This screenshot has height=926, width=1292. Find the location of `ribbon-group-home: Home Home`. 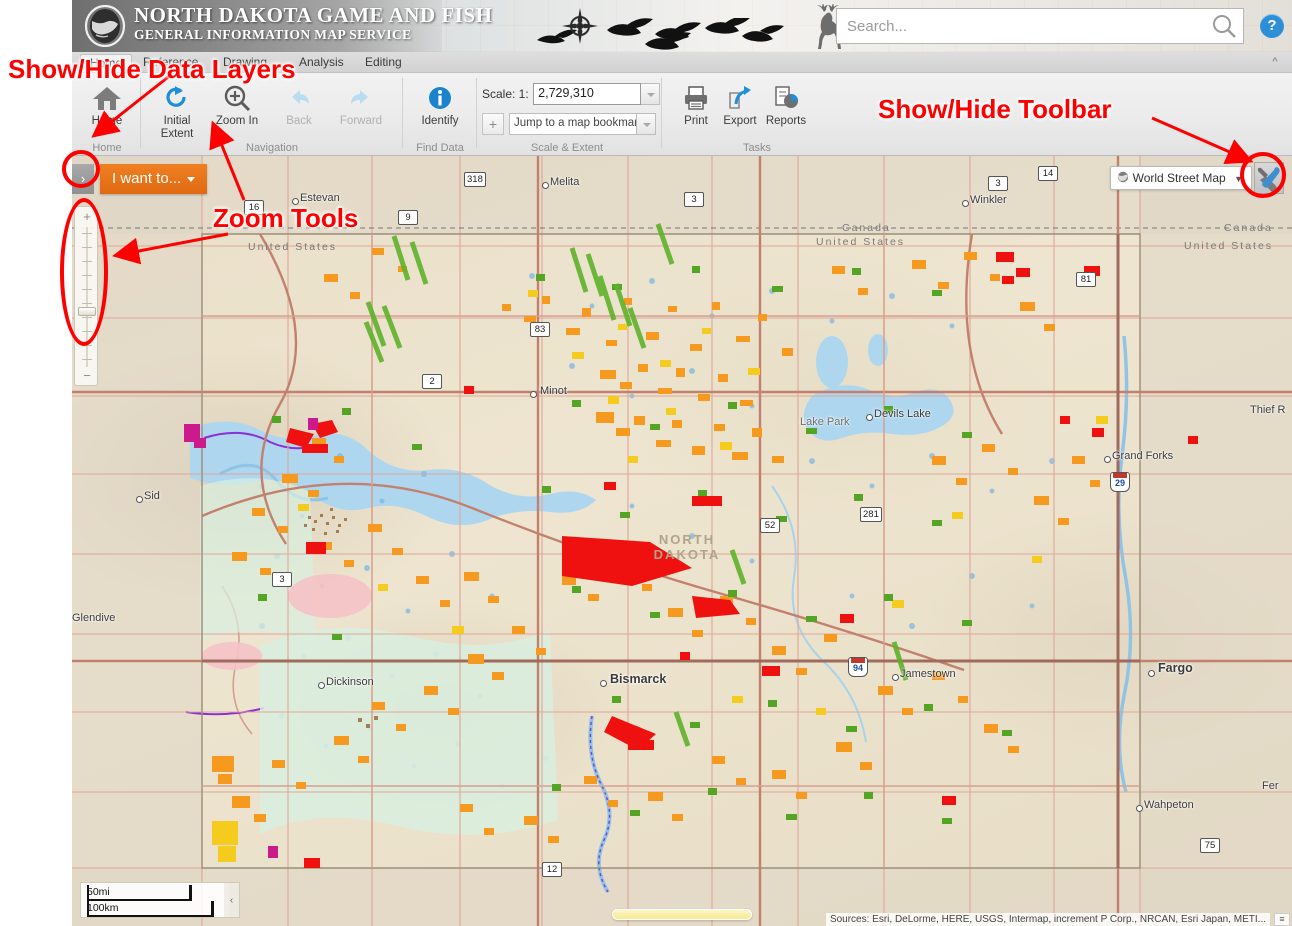

ribbon-group-home: Home Home is located at coordinates (107, 115).